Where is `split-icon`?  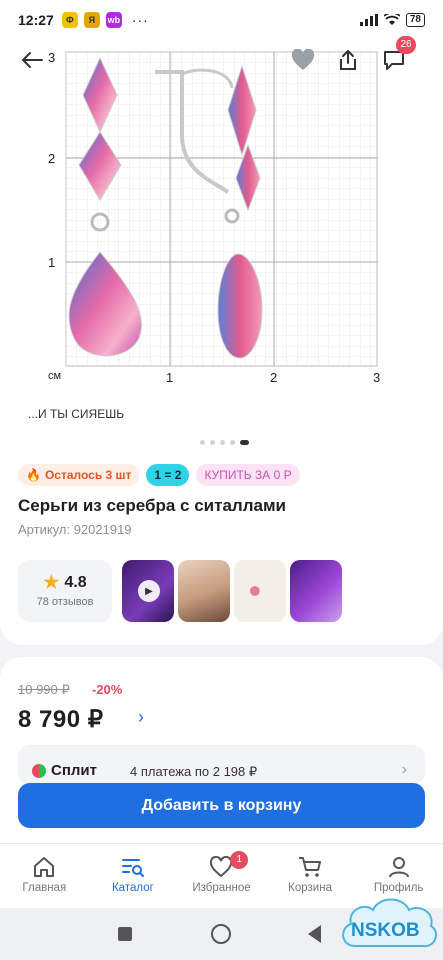 split-icon is located at coordinates (39, 770).